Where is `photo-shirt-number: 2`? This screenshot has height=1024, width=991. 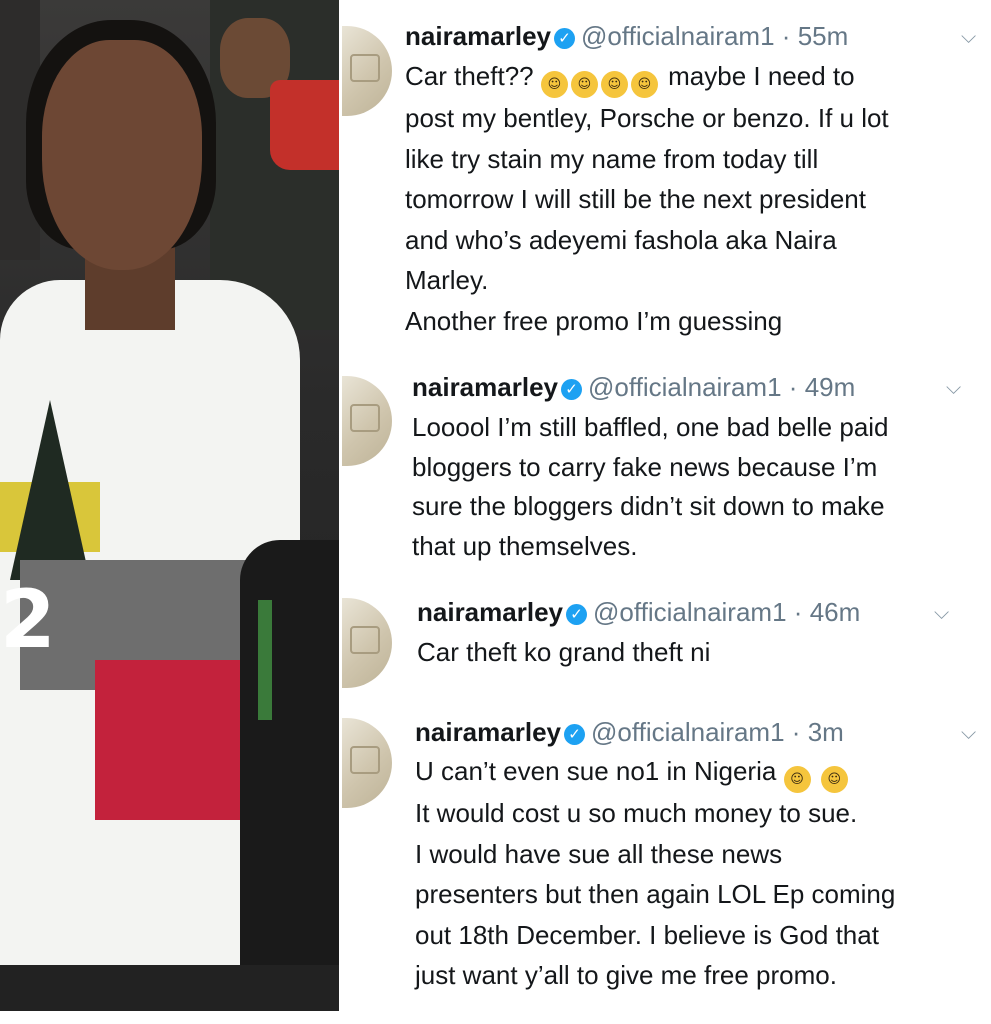 photo-shirt-number: 2 is located at coordinates (28, 619).